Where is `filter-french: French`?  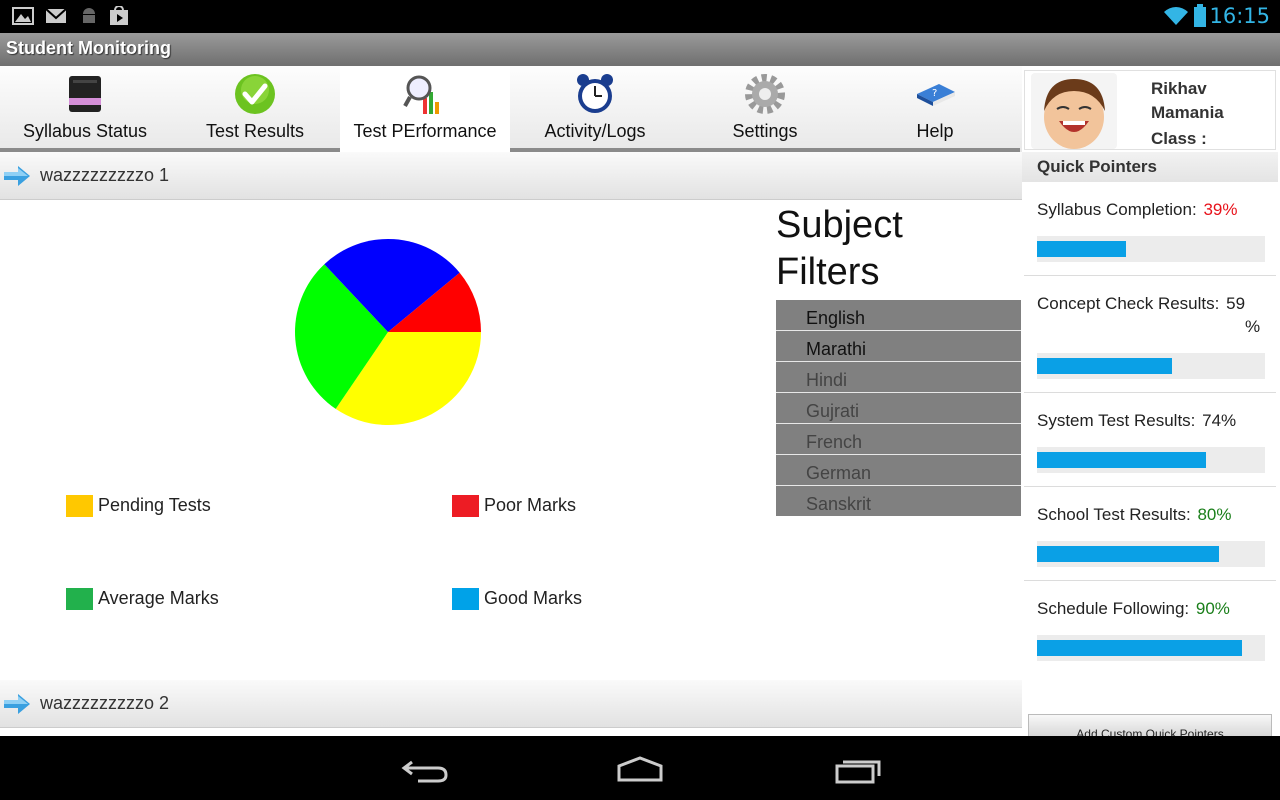 filter-french: French is located at coordinates (898, 439).